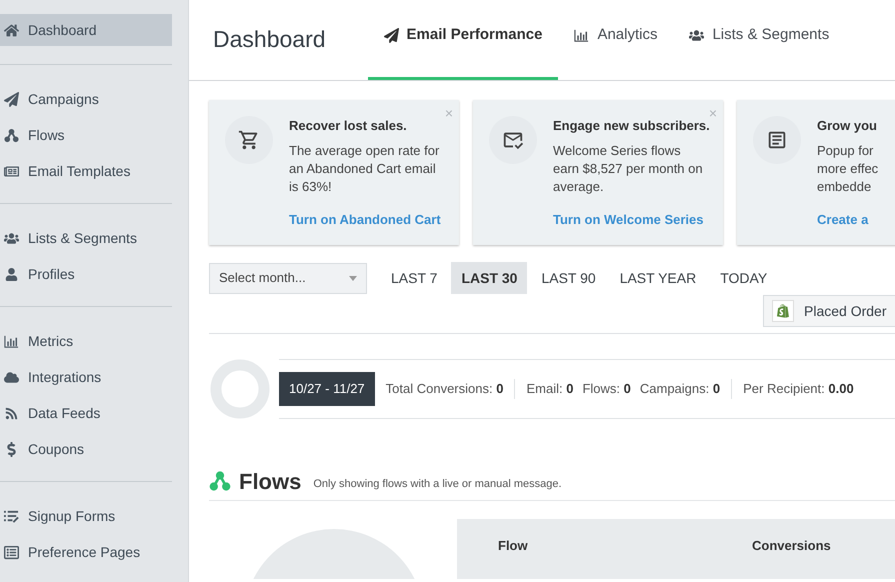  I want to click on sidebar-item: Campaigns, so click(86, 99).